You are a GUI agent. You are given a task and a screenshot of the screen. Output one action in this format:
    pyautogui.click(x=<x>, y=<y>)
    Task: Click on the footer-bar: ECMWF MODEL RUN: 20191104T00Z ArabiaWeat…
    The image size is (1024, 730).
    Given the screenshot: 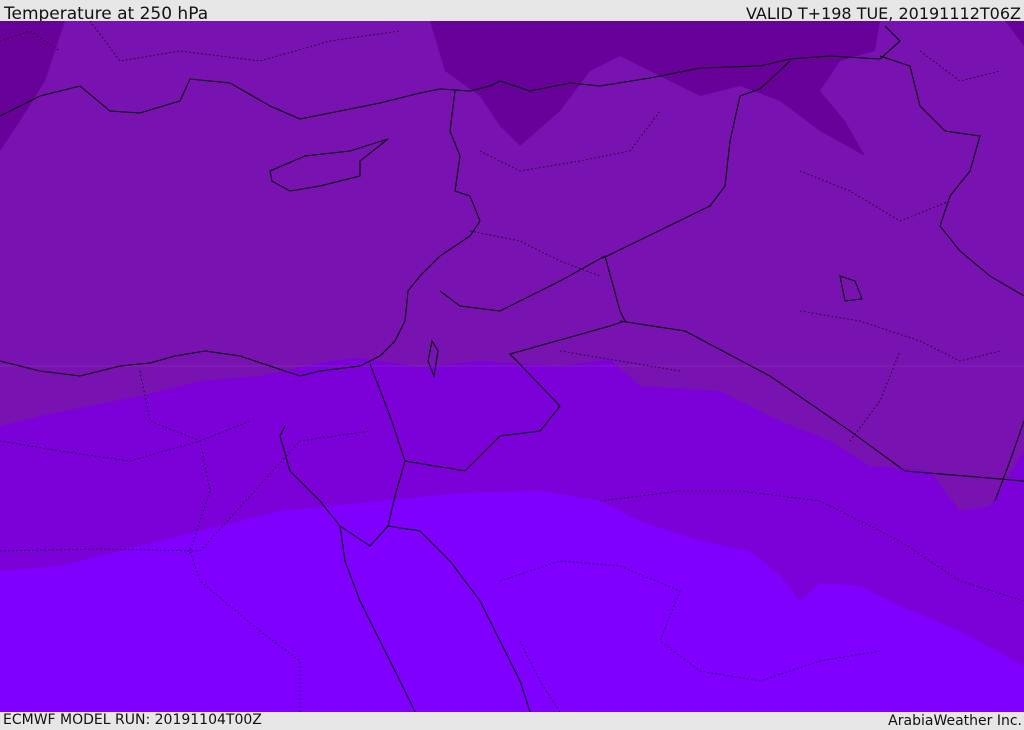 What is the action you would take?
    pyautogui.click(x=512, y=720)
    